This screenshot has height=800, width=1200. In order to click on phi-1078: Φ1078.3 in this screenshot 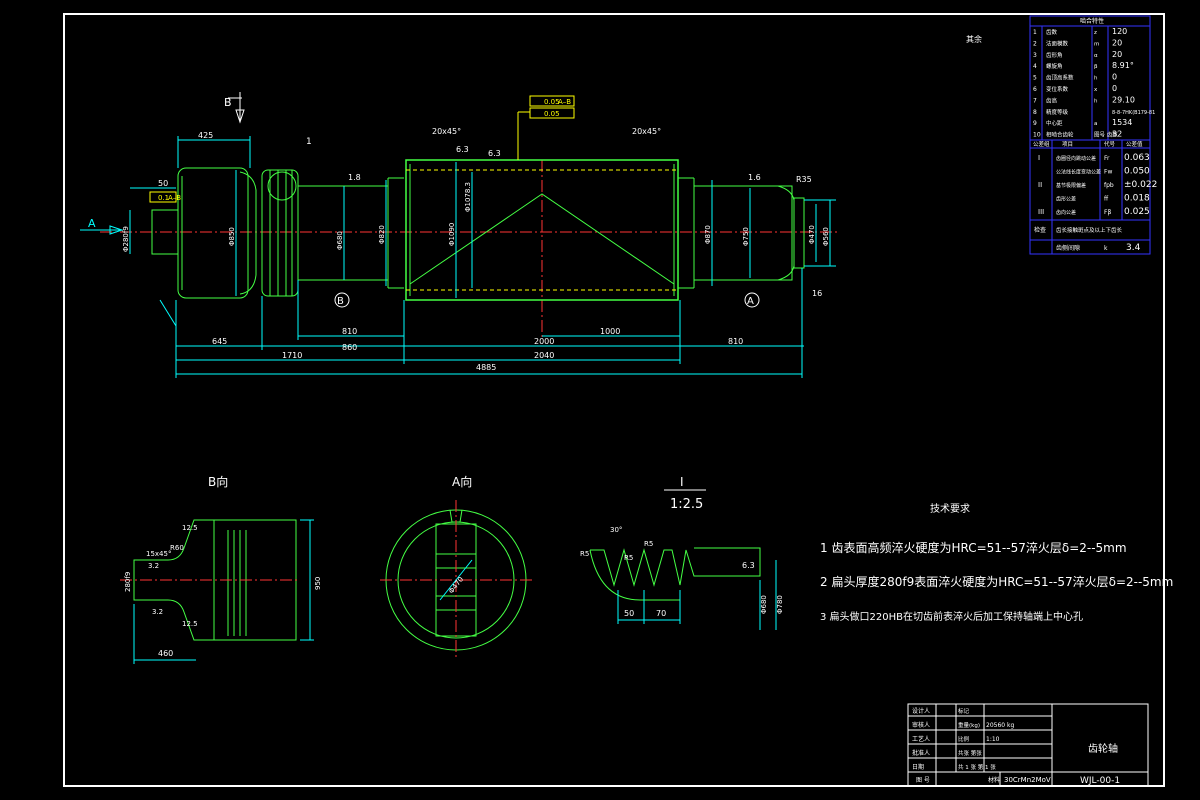, I will do `click(468, 197)`.